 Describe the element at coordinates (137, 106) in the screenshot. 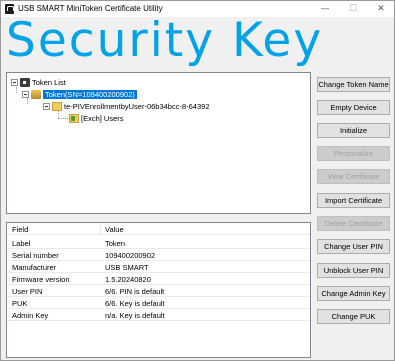

I see `tree-node-label: te-PIVEnrollmentbyUser-06b34bcc-8-64392` at that location.